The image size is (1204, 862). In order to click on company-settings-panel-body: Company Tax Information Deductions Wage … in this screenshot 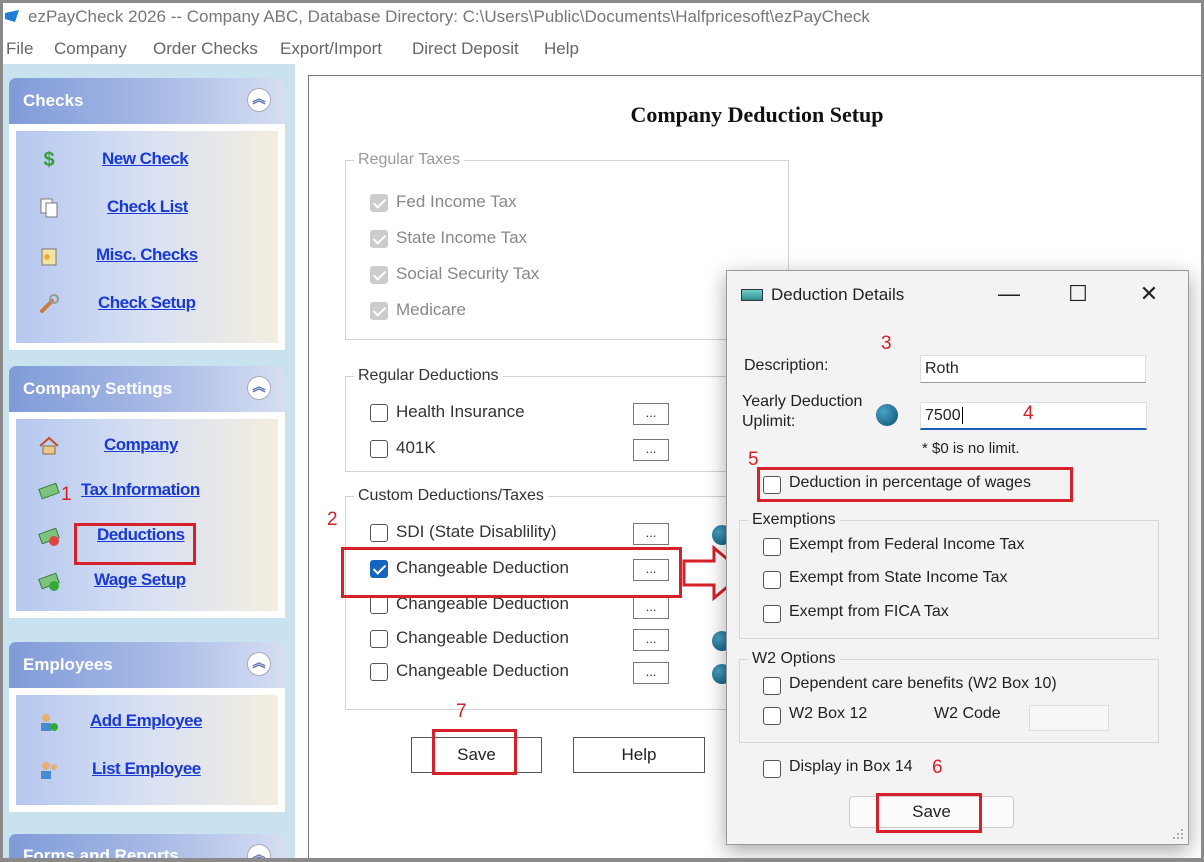, I will do `click(147, 515)`.